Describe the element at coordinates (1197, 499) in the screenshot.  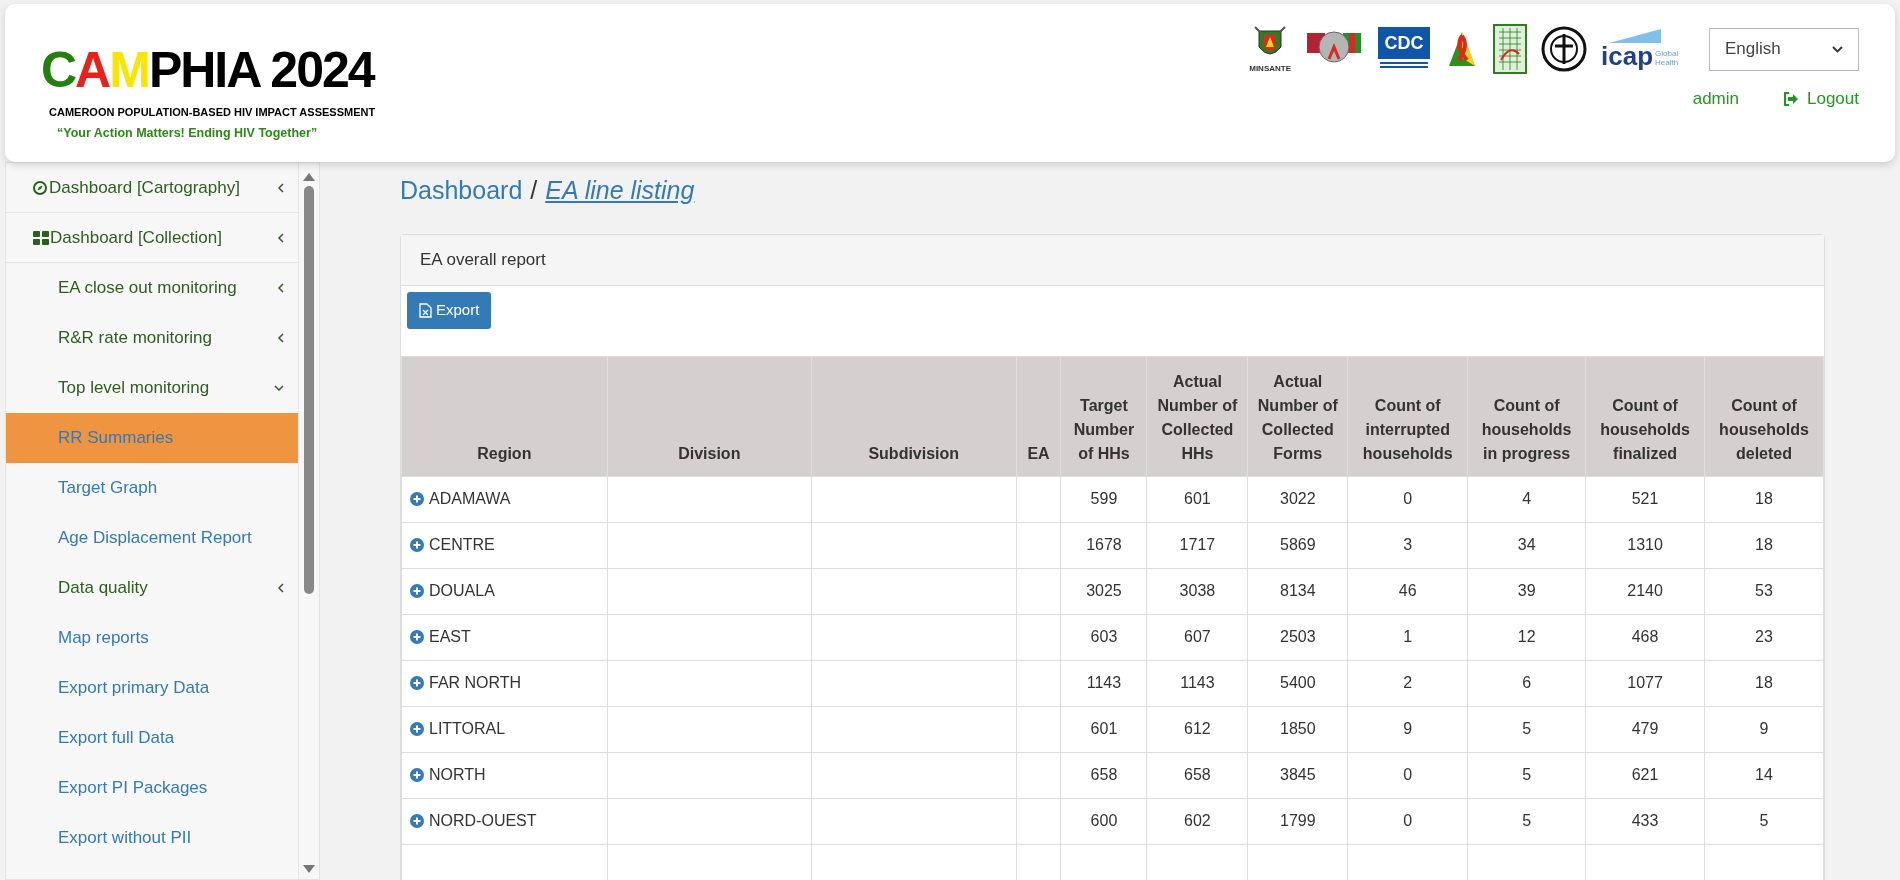
I see `table-cell: 601` at that location.